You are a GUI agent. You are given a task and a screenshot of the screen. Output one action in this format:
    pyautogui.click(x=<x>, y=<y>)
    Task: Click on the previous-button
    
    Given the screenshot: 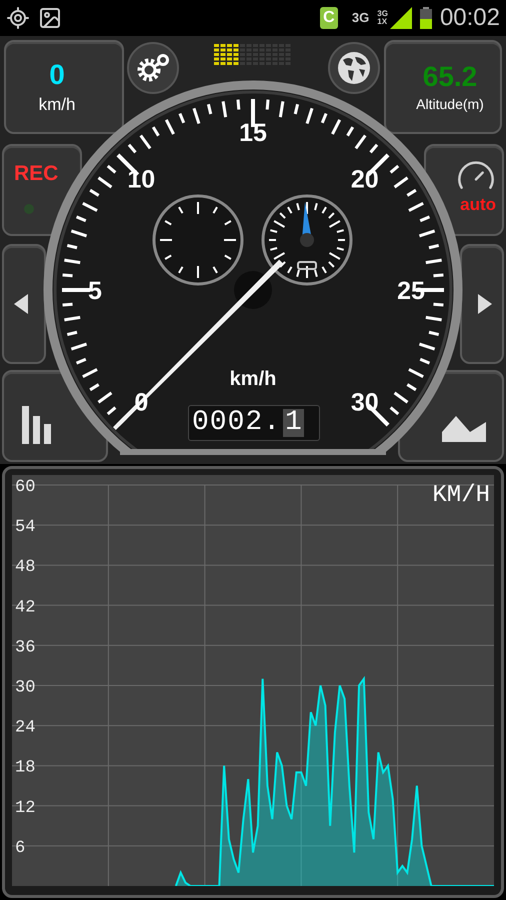 What is the action you would take?
    pyautogui.click(x=24, y=304)
    